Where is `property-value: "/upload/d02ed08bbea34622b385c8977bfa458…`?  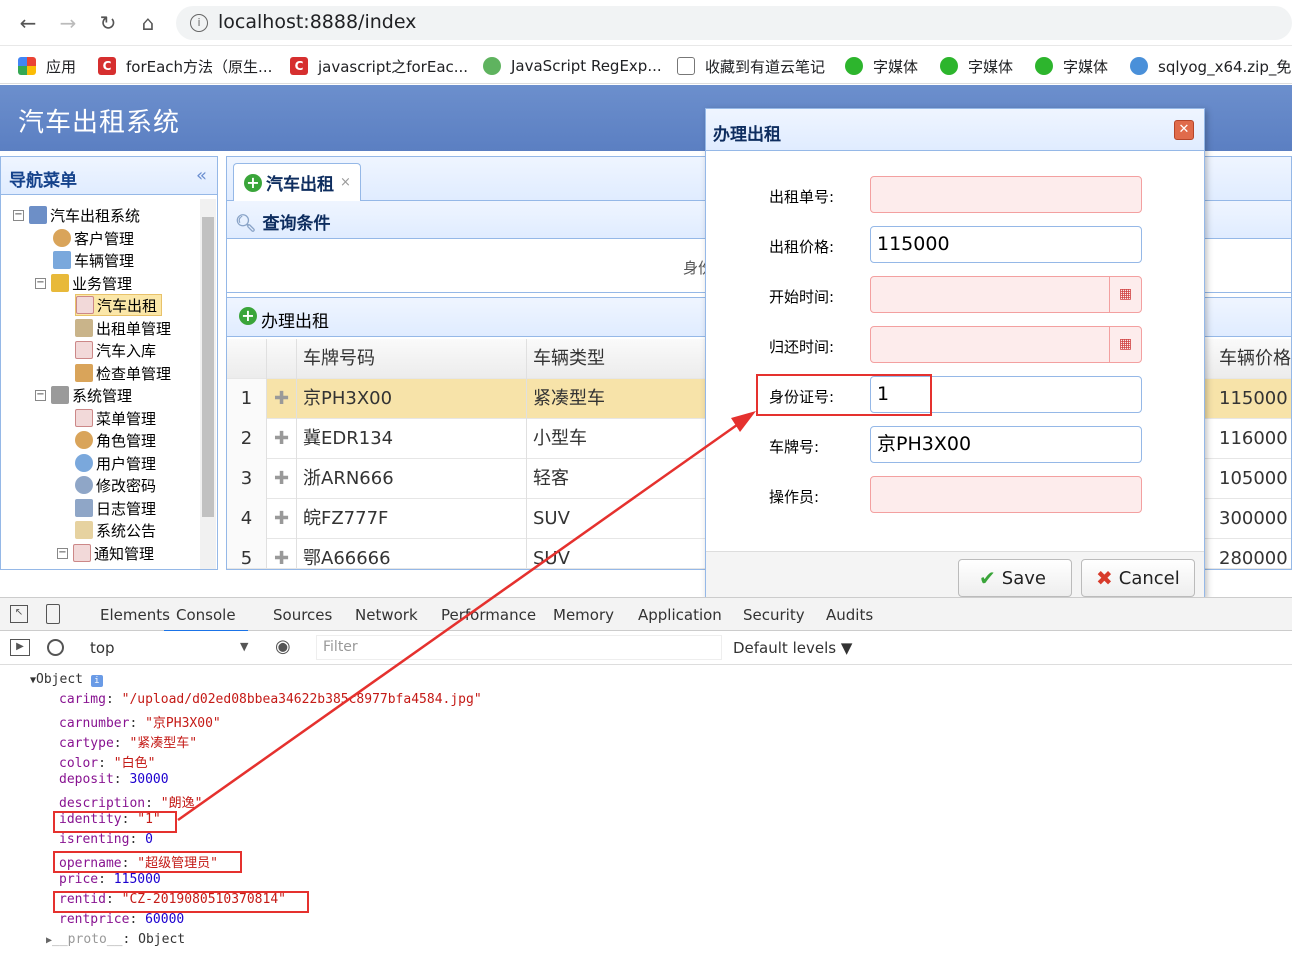
property-value: "/upload/d02ed08bbea34622b385c8977bfa458… is located at coordinates (301, 699).